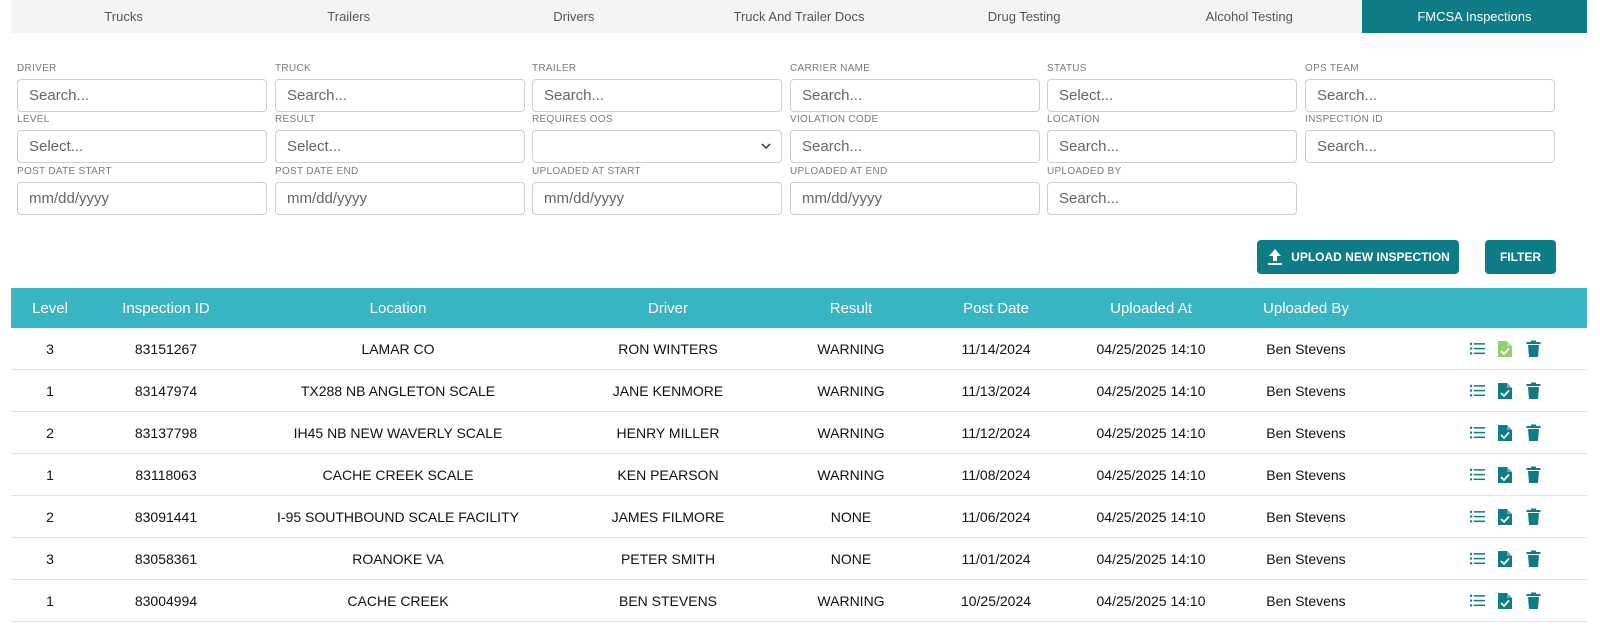 This screenshot has width=1600, height=643. Describe the element at coordinates (657, 146) in the screenshot. I see `requires-oos-select` at that location.